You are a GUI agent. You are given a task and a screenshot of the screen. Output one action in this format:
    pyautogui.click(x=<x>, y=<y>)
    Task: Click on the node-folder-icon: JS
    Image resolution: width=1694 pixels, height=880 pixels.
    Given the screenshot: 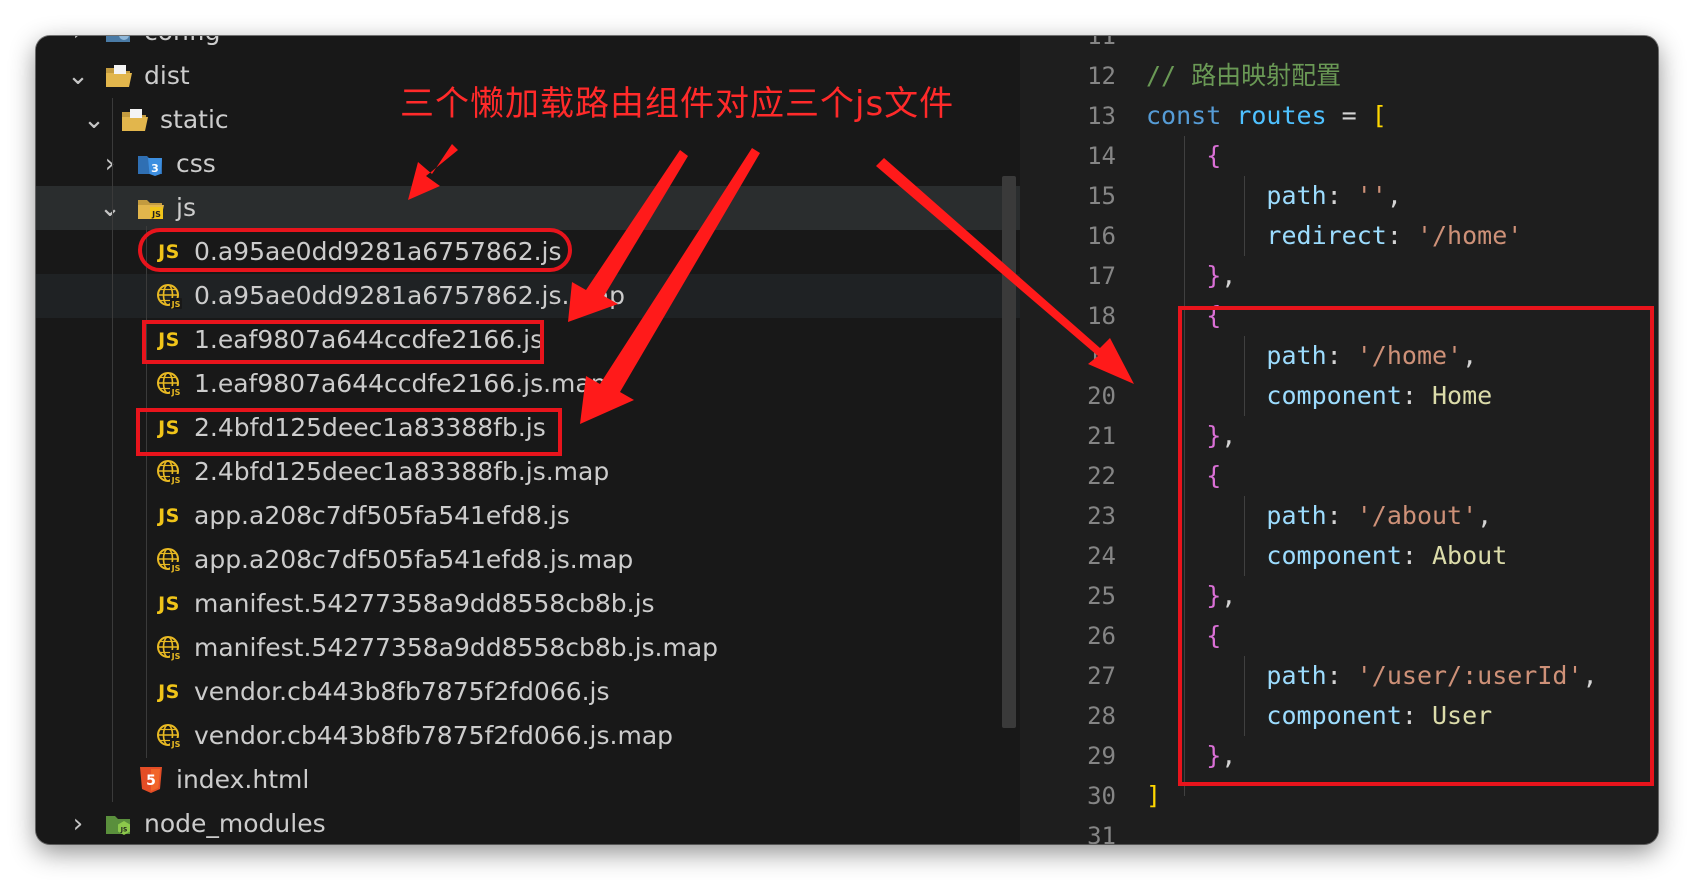 What is the action you would take?
    pyautogui.click(x=119, y=824)
    